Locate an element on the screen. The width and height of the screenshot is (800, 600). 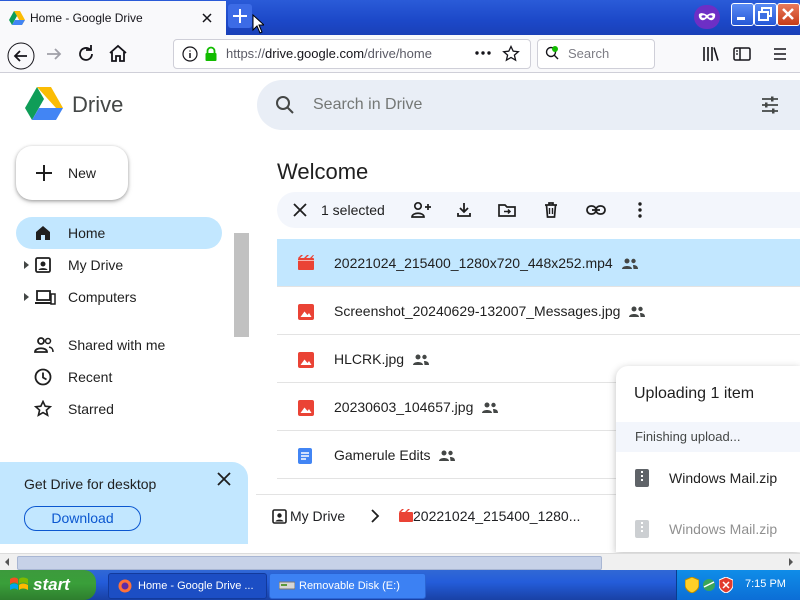
file-name: Gamerule Edits is located at coordinates (395, 455).